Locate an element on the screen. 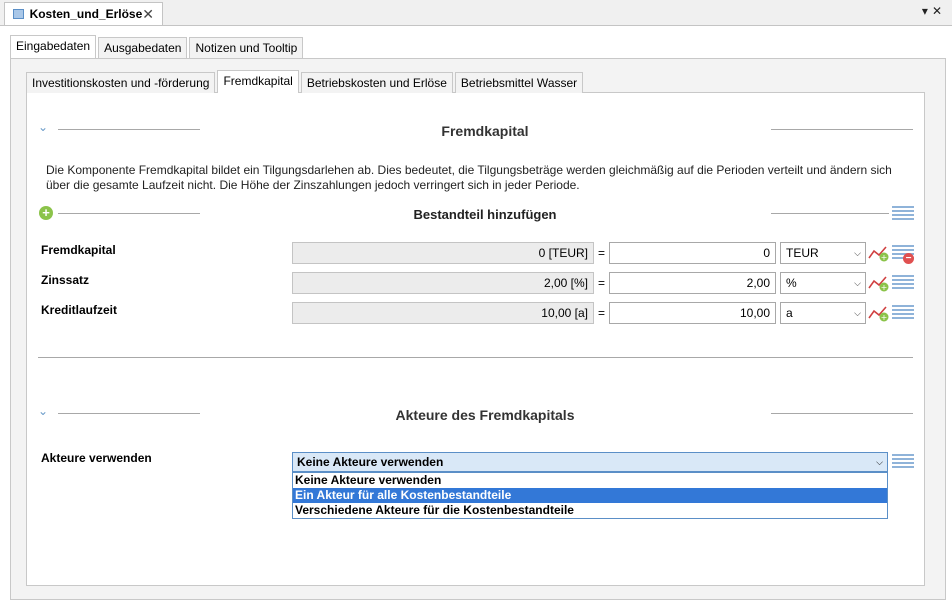  unit-select-value: a is located at coordinates (789, 313).